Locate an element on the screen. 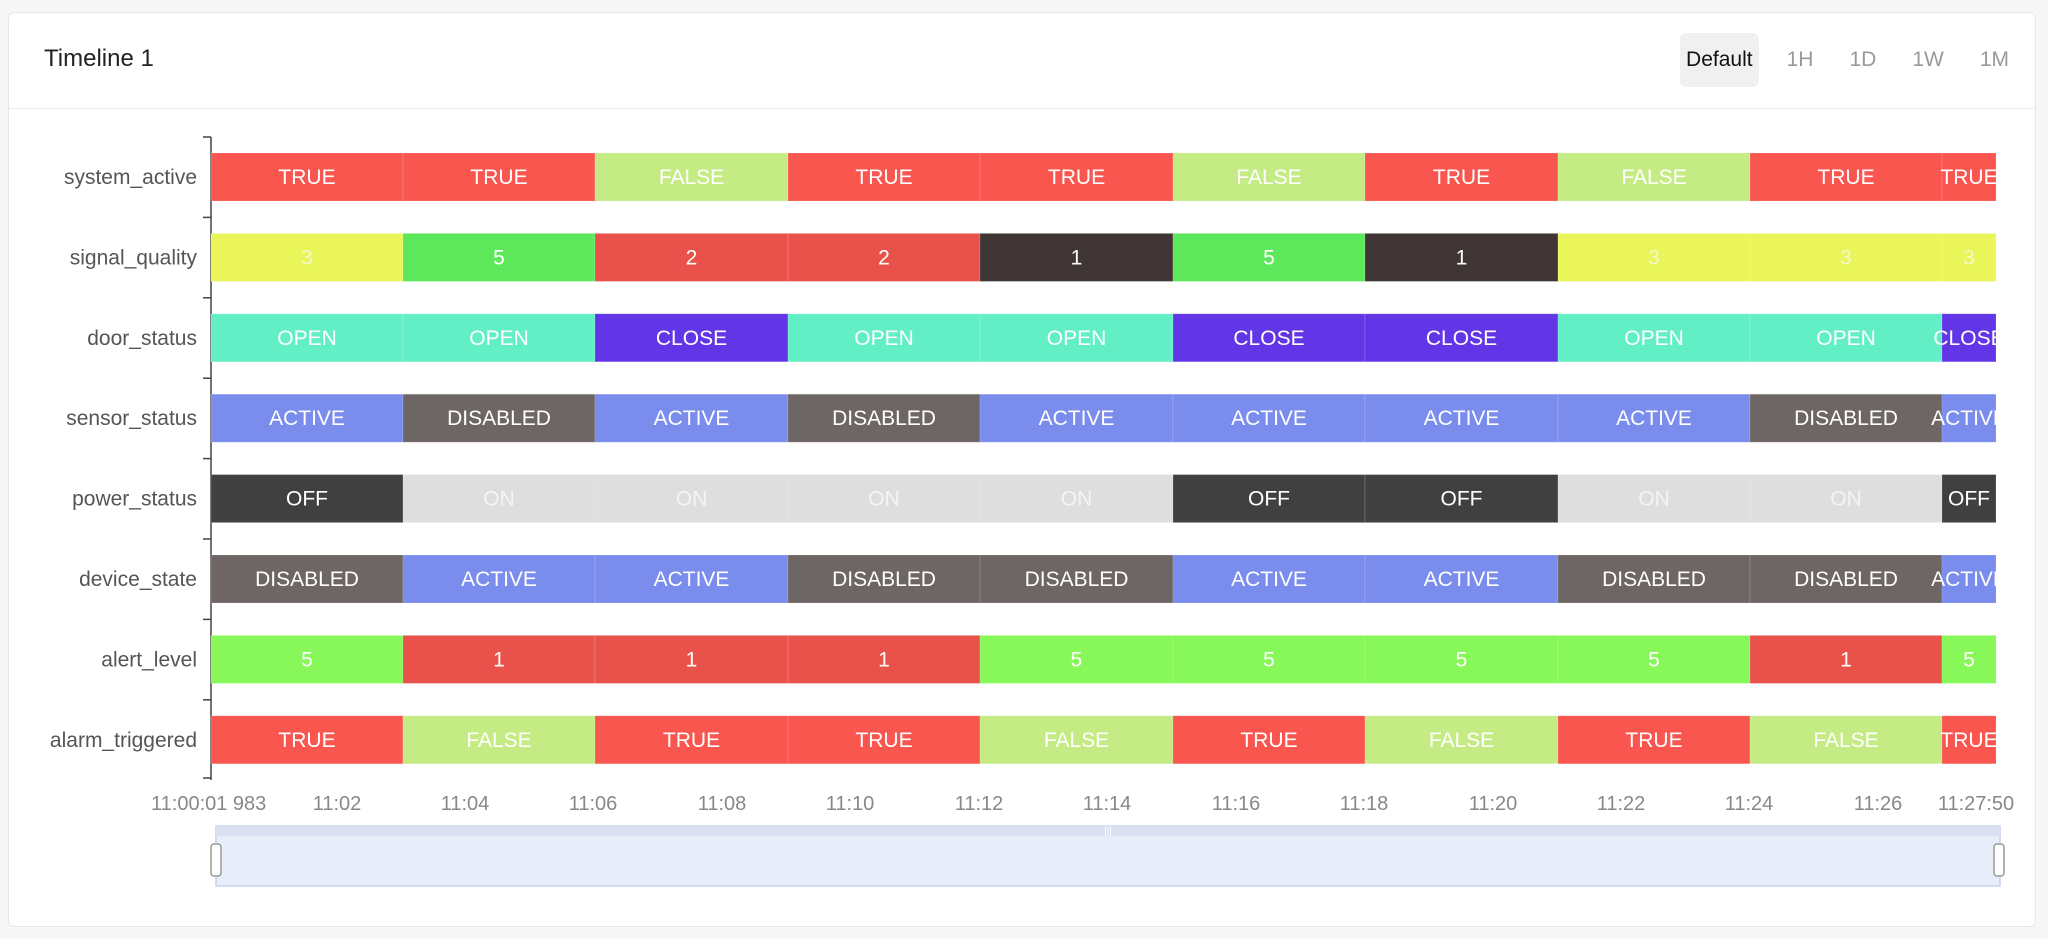  x-tick-label: 11:10 is located at coordinates (850, 804).